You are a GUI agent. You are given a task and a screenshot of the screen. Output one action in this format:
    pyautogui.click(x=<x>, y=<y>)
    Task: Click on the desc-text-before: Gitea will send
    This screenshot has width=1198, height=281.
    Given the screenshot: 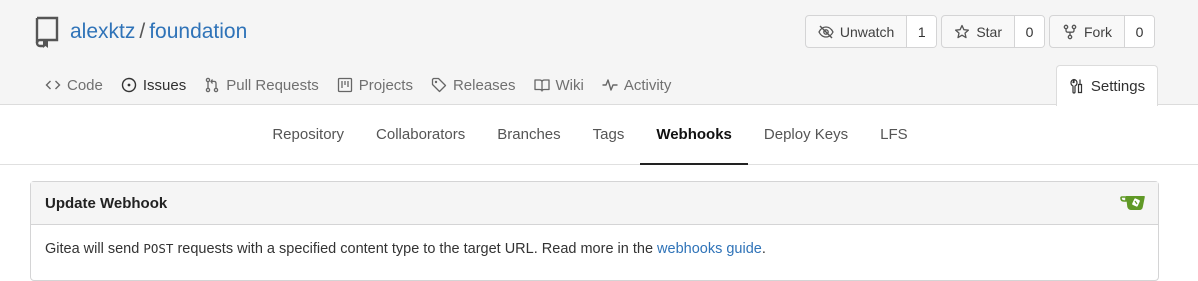 What is the action you would take?
    pyautogui.click(x=94, y=249)
    